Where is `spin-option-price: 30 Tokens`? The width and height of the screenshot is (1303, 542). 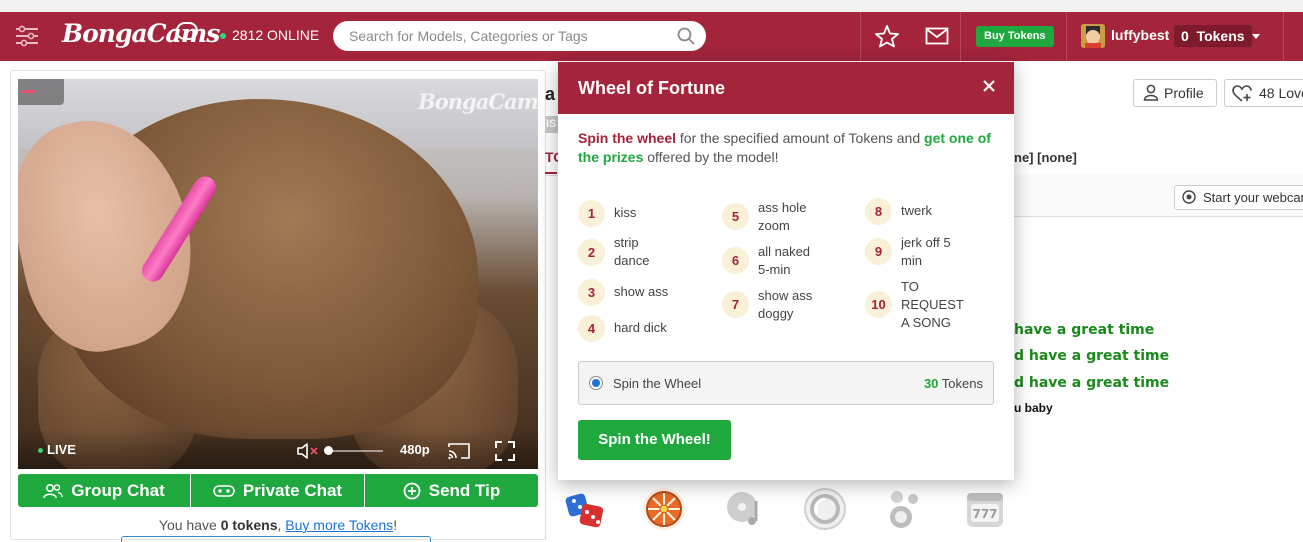
spin-option-price: 30 Tokens is located at coordinates (953, 383).